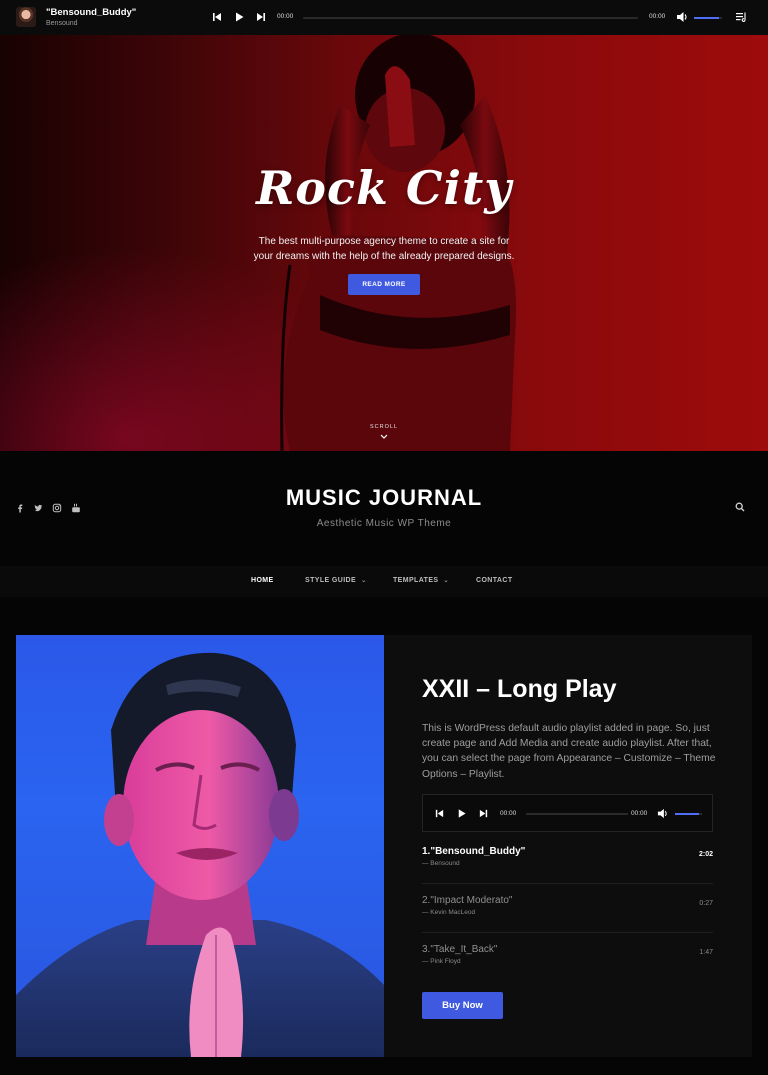 This screenshot has height=1075, width=768. What do you see at coordinates (577, 814) in the screenshot?
I see `playlist-progress-bar` at bounding box center [577, 814].